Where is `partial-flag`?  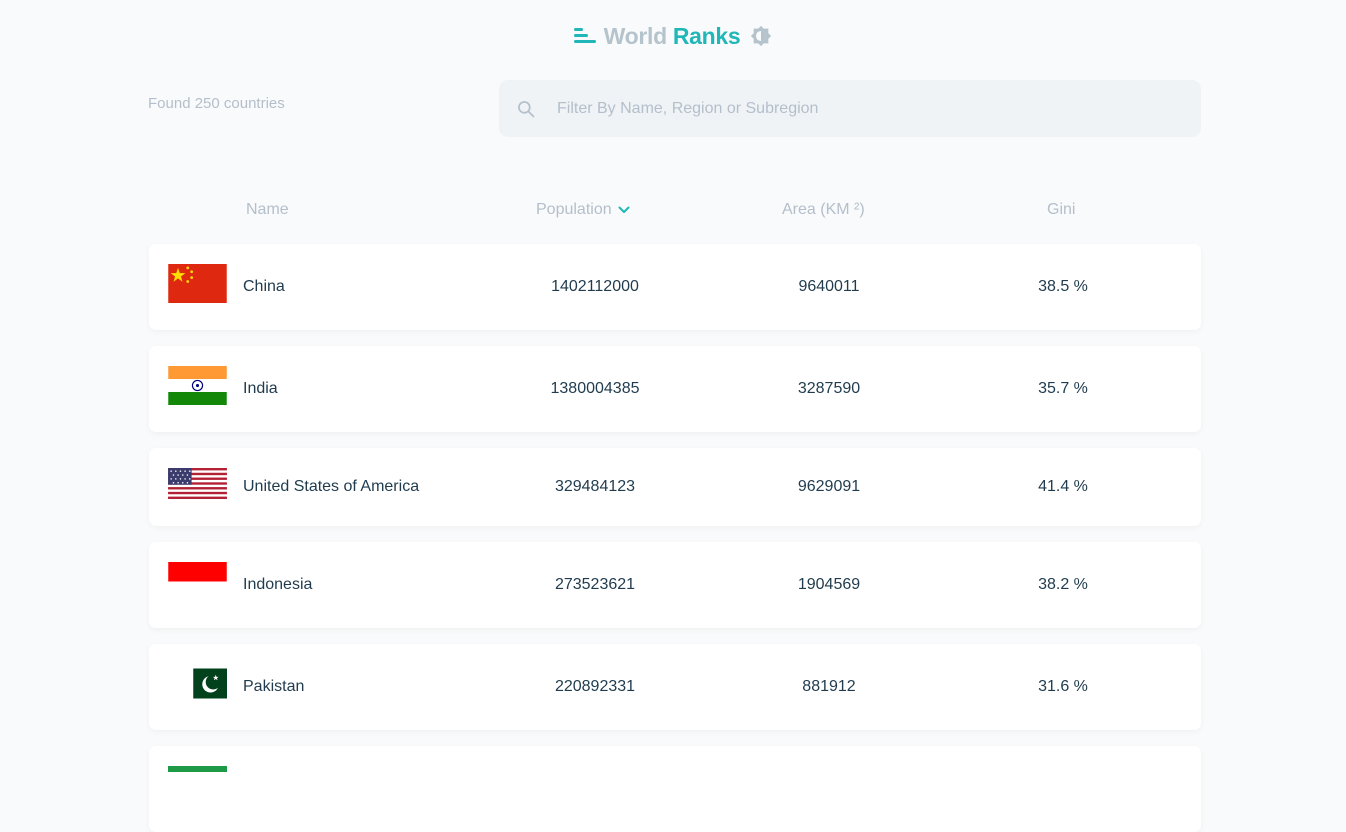
partial-flag is located at coordinates (197, 769).